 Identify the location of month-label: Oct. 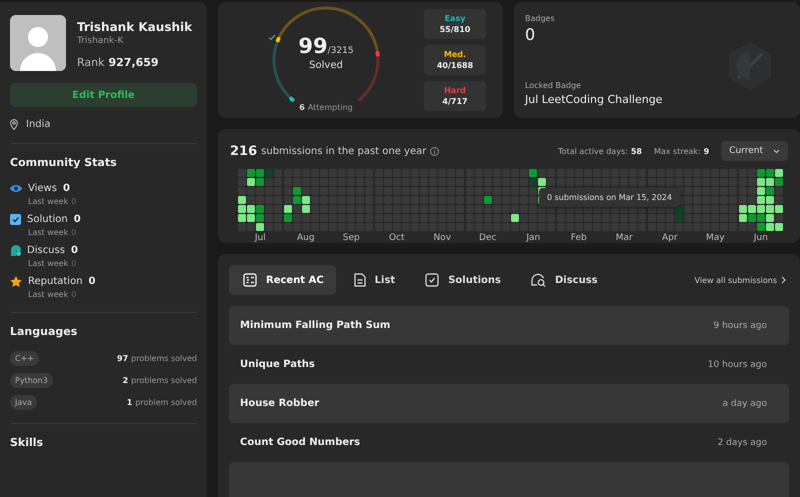
(396, 238).